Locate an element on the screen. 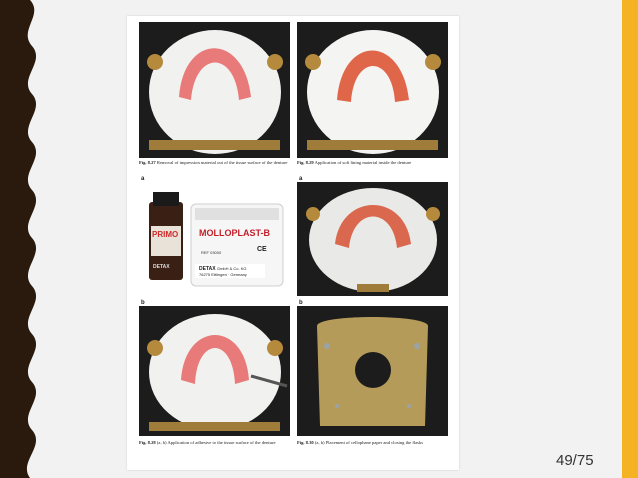 The image size is (638, 478). slide-page-number: 49/75 is located at coordinates (575, 460).